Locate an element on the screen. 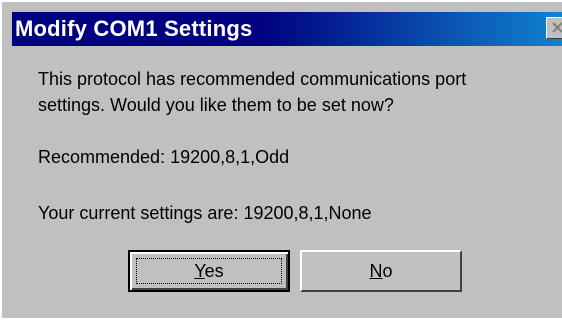 The height and width of the screenshot is (320, 562). yes-label-rest: es is located at coordinates (214, 271).